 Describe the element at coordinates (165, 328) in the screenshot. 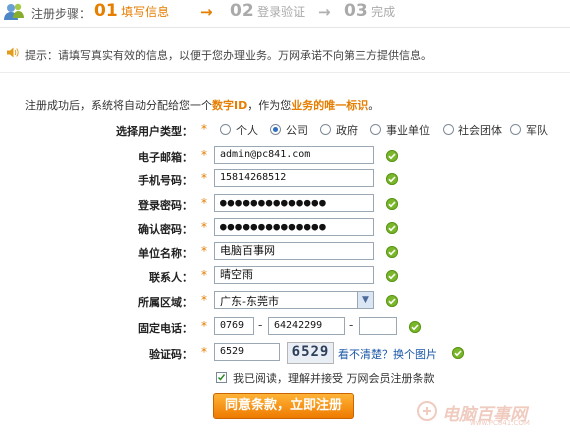

I see `phone-label: 固定电话：` at that location.